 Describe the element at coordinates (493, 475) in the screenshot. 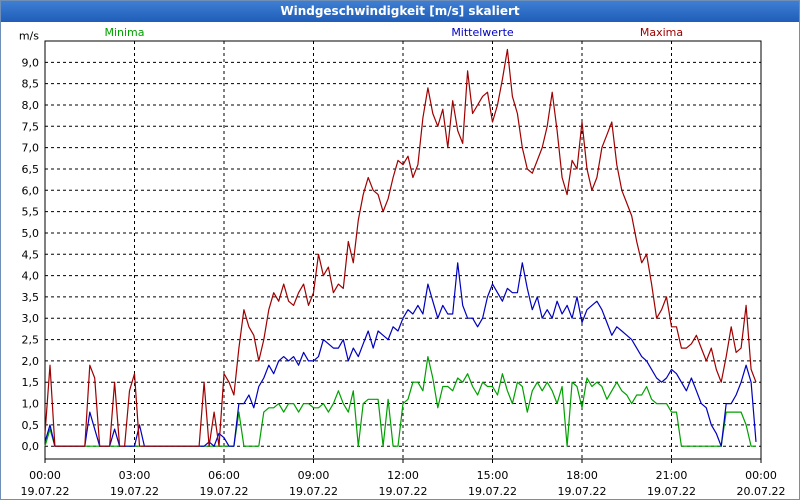

I see `x-tick-time: 15:00` at that location.